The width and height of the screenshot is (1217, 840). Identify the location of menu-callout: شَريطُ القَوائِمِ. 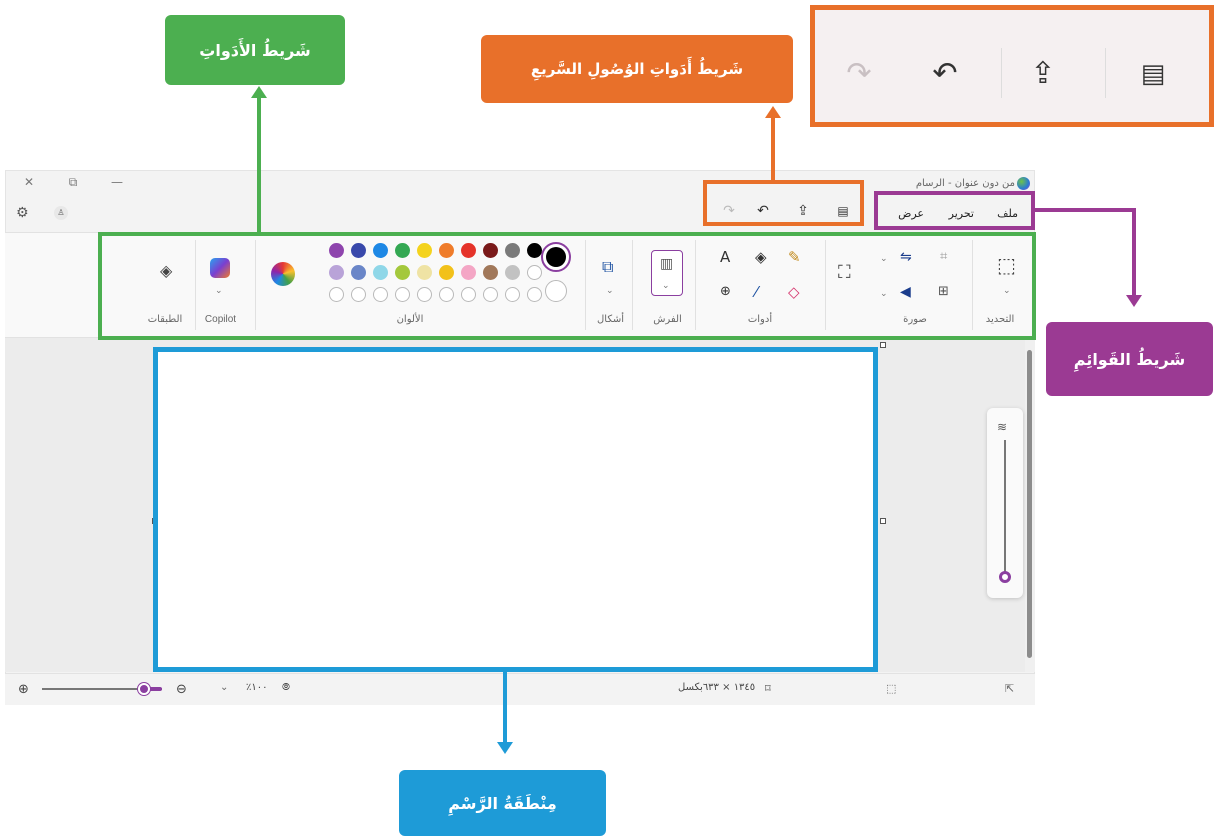
(1129, 359).